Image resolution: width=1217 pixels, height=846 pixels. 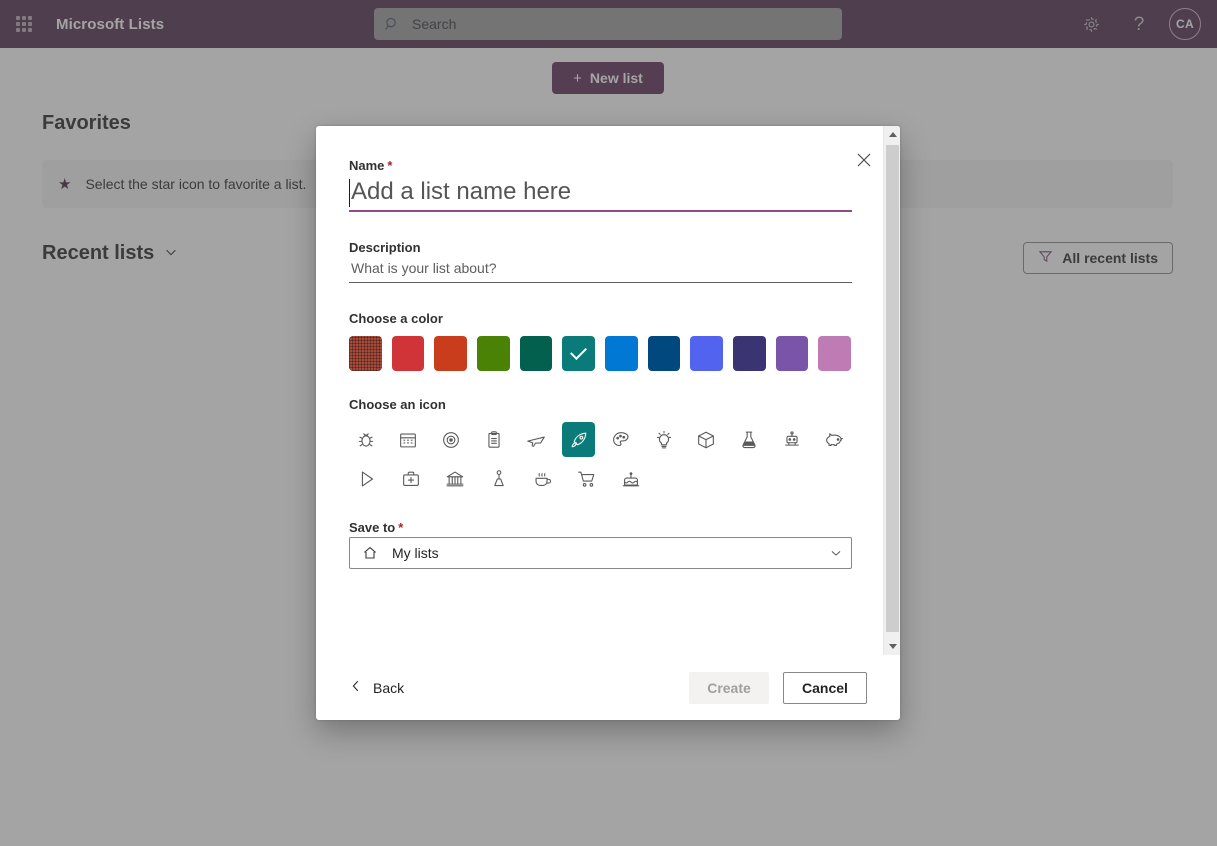 What do you see at coordinates (370, 553) in the screenshot?
I see `home-icon` at bounding box center [370, 553].